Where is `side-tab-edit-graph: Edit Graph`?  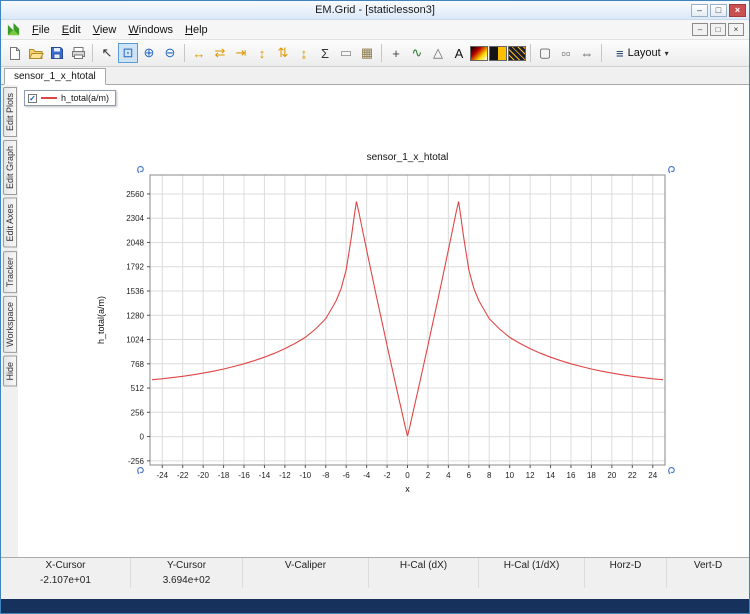
side-tab-edit-graph: Edit Graph is located at coordinates (9, 168).